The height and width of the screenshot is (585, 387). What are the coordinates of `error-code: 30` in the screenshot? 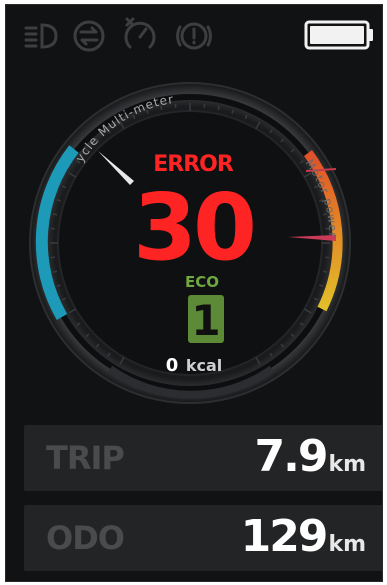 It's located at (193, 227).